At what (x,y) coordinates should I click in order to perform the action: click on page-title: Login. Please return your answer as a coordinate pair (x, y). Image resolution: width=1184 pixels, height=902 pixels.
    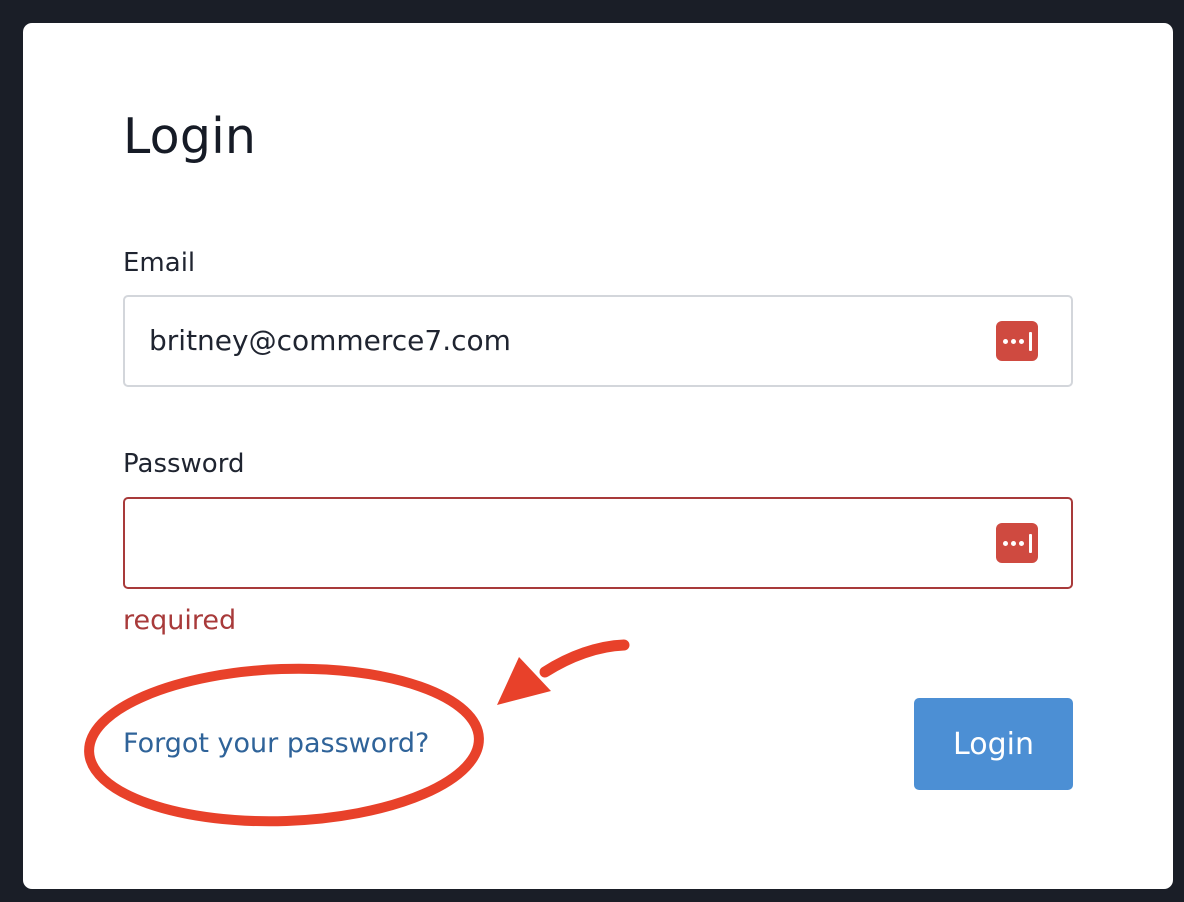
    Looking at the image, I should click on (190, 136).